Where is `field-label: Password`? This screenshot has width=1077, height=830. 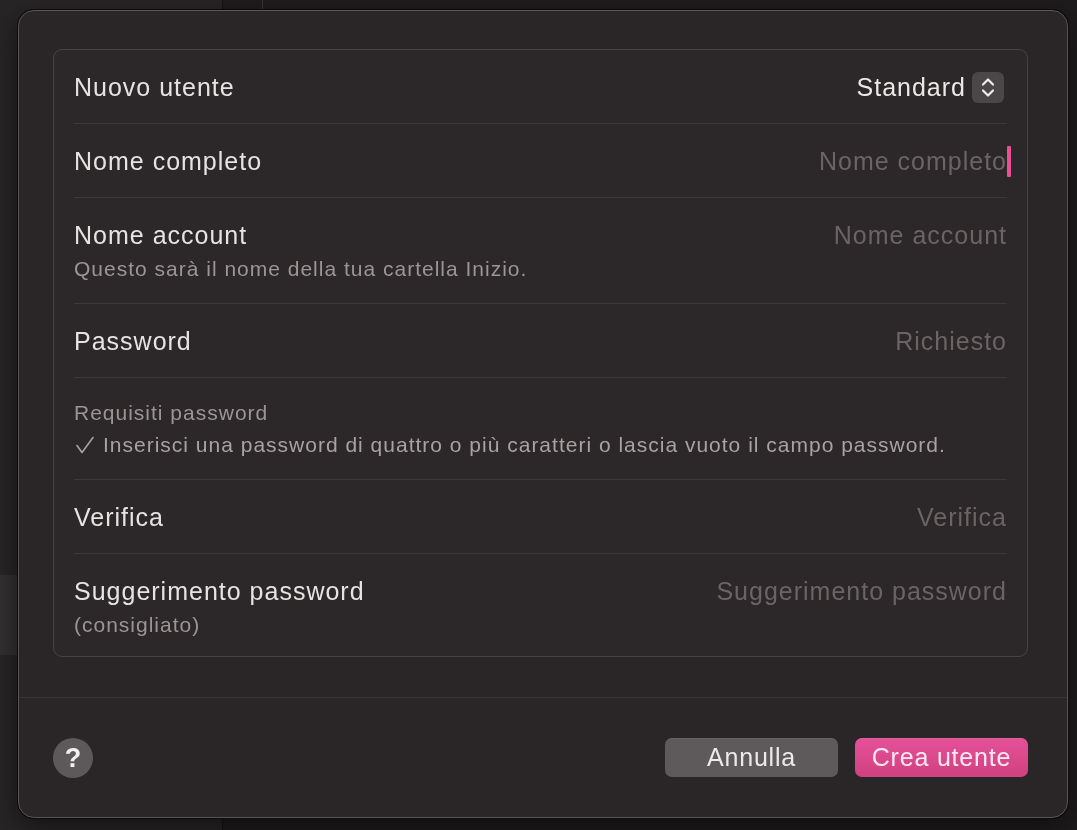
field-label: Password is located at coordinates (133, 341).